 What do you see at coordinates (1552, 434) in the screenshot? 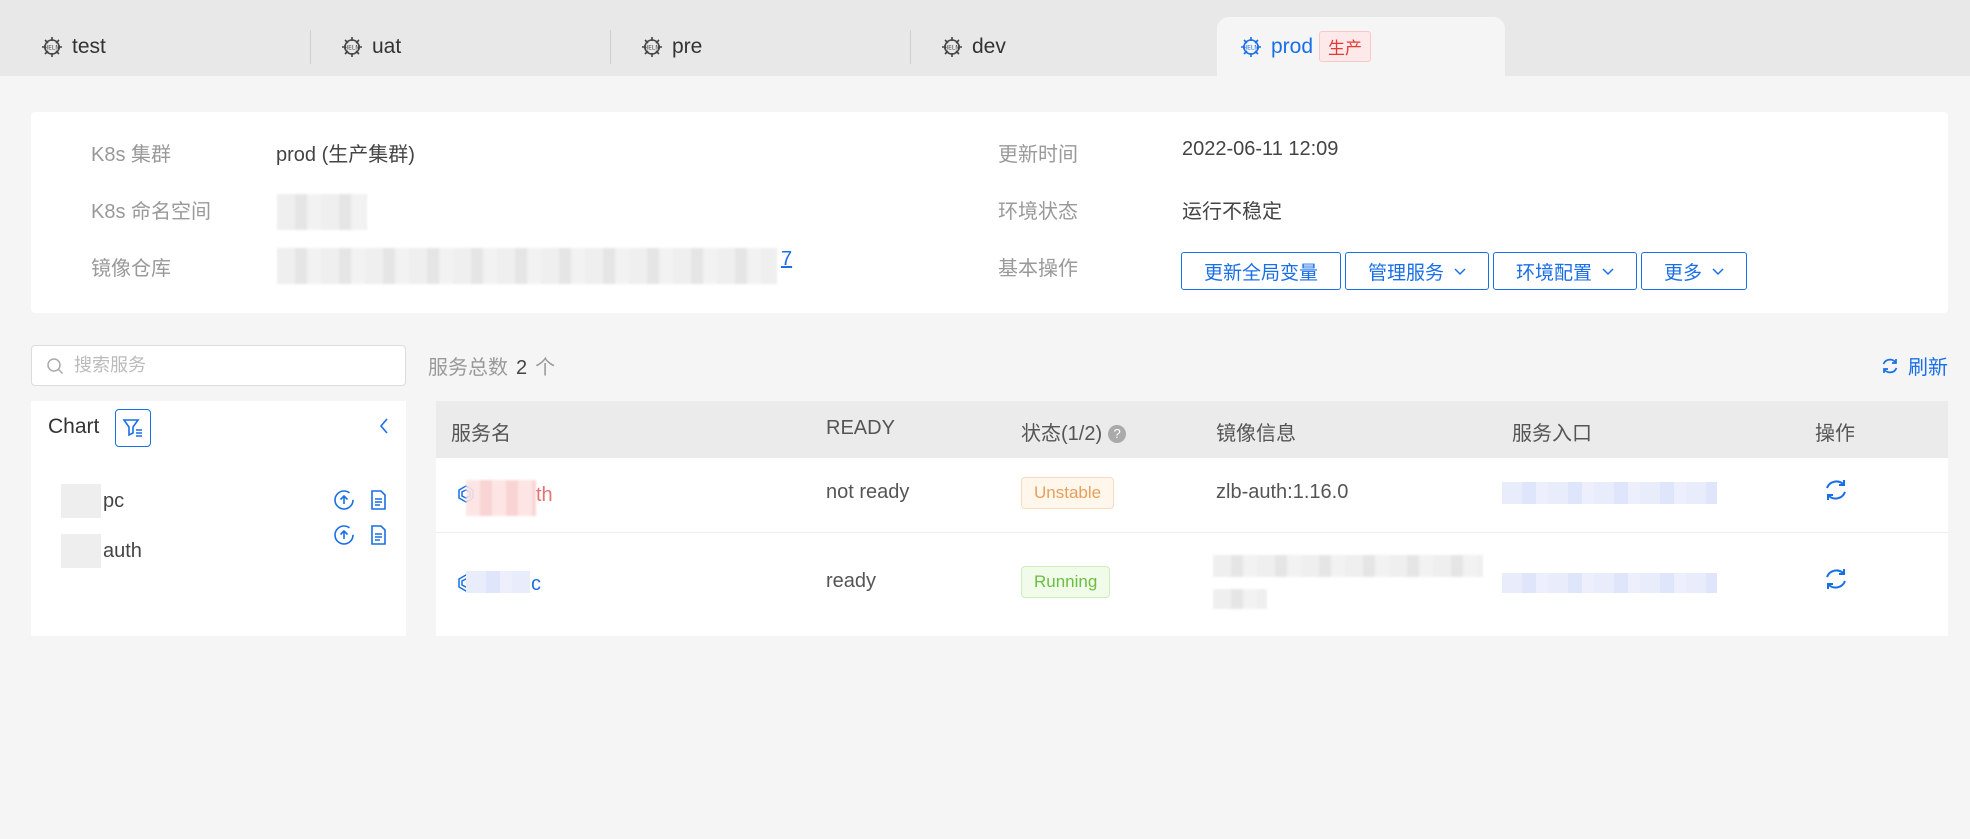
I see `header-entry: 服务入口` at bounding box center [1552, 434].